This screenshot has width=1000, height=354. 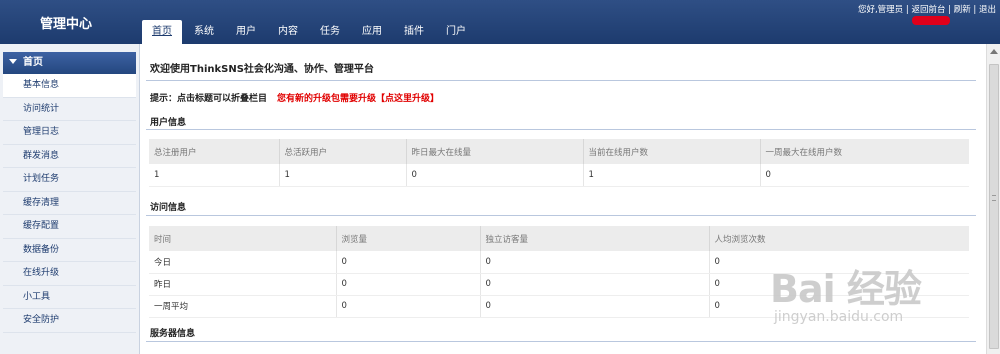 I want to click on nav-apps: 应用, so click(x=372, y=32).